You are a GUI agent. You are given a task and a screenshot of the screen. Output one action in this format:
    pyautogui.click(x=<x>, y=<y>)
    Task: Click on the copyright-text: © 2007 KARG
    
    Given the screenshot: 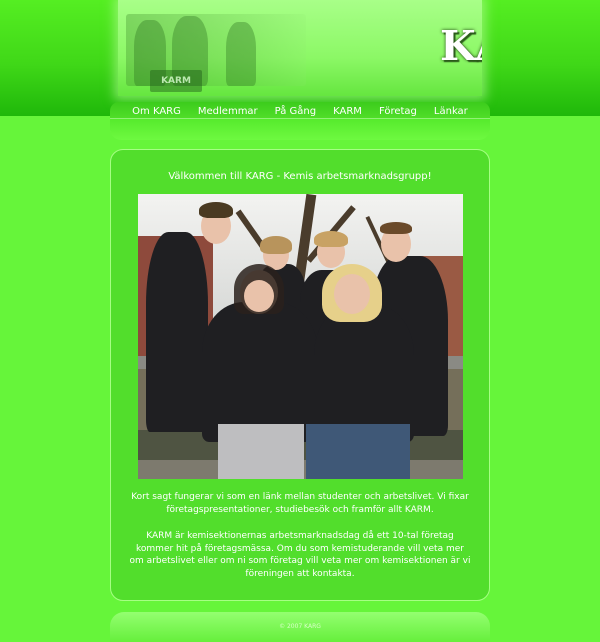 What is the action you would take?
    pyautogui.click(x=300, y=626)
    